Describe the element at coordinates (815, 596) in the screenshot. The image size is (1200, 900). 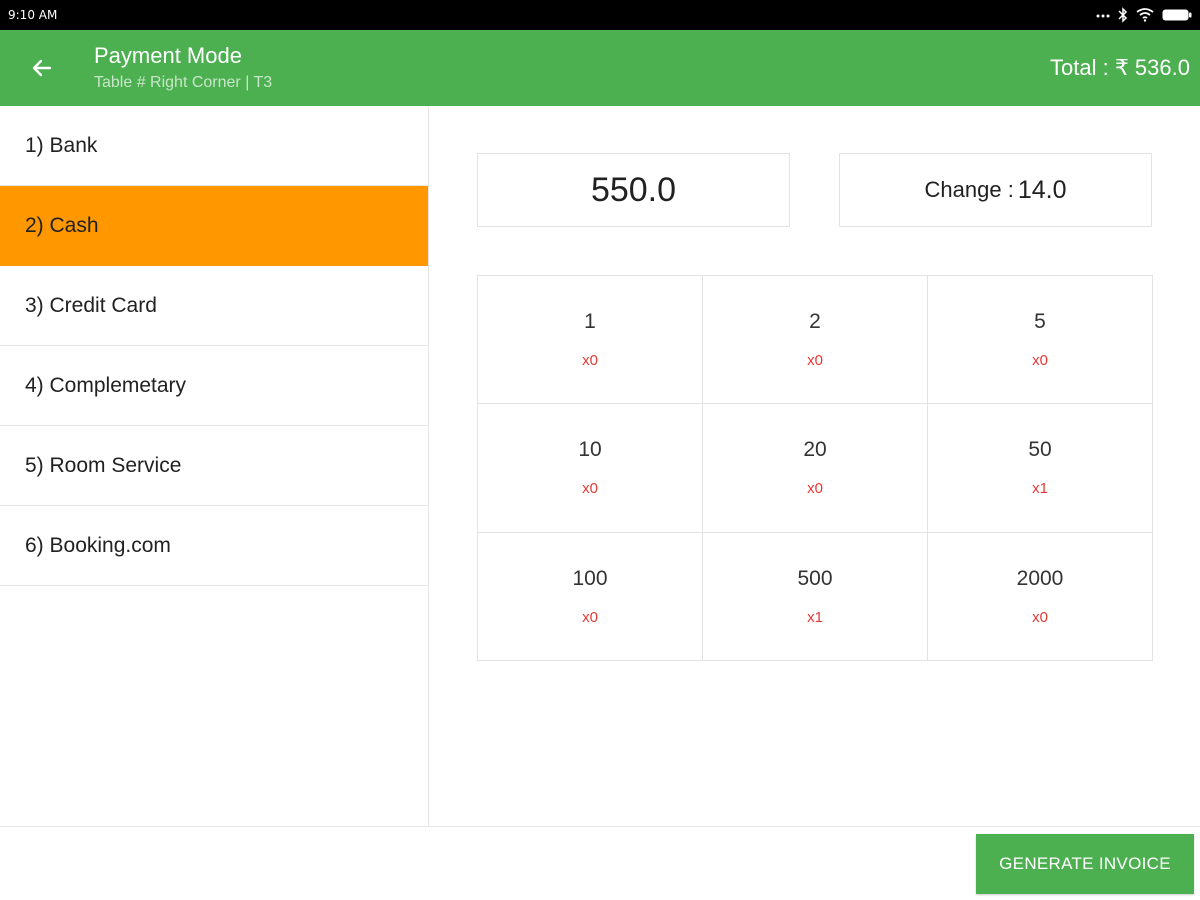
I see `denomination-500: 500 x1` at that location.